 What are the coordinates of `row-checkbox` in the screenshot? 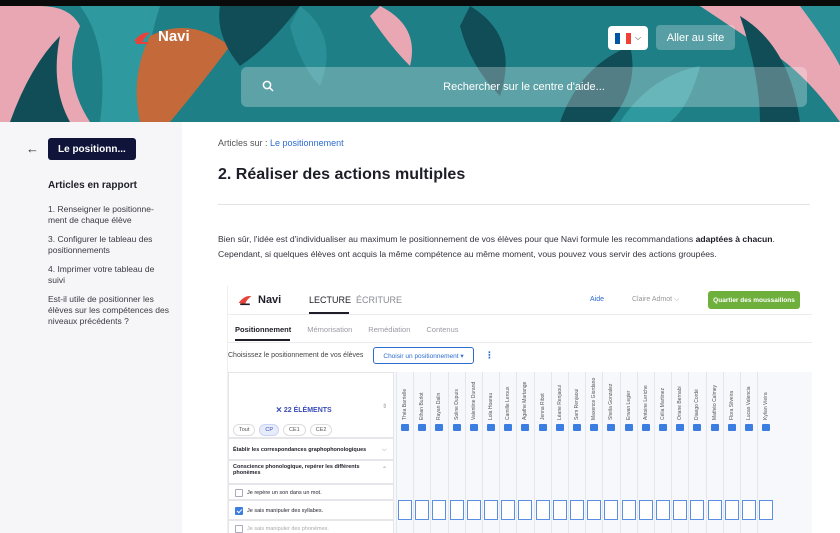 It's located at (239, 493).